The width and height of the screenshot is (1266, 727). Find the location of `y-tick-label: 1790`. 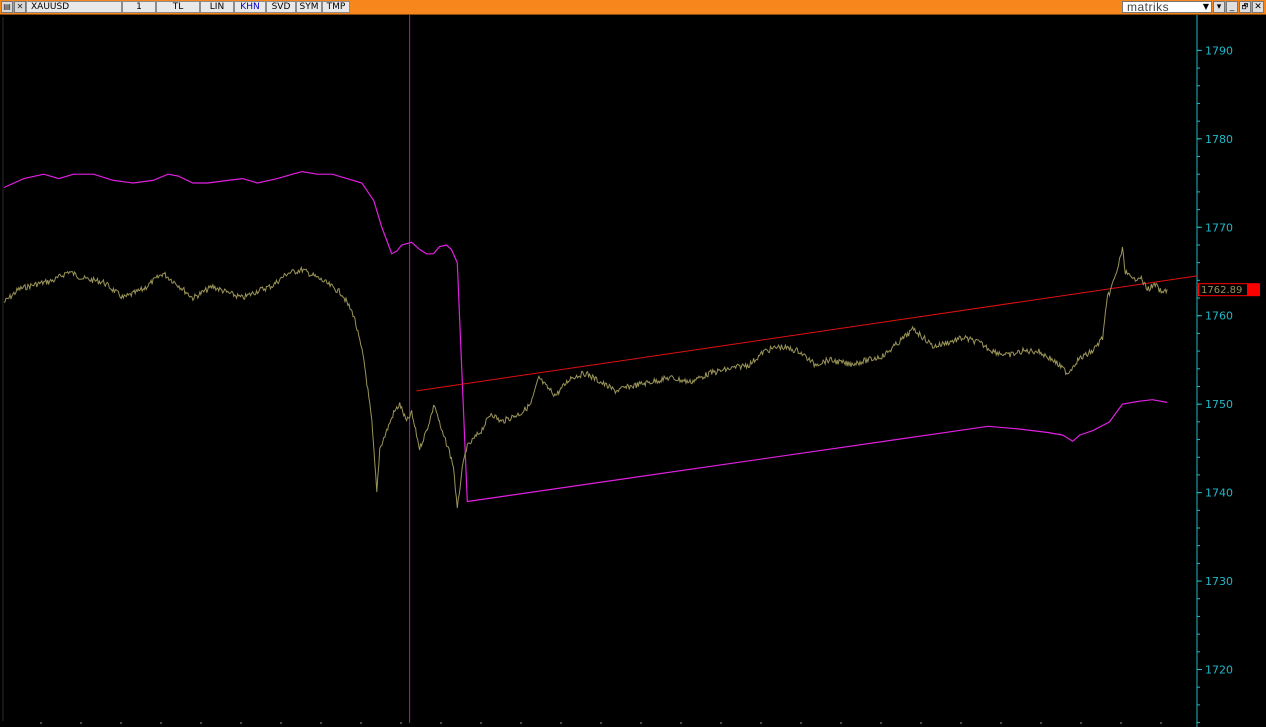

y-tick-label: 1790 is located at coordinates (1219, 50).